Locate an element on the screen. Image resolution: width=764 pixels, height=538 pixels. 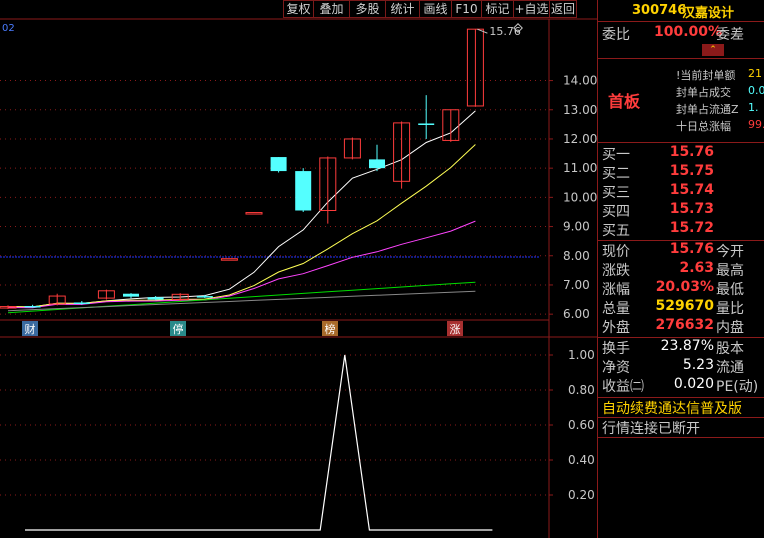
y-tick-label: 11.00 is located at coordinates (580, 168).